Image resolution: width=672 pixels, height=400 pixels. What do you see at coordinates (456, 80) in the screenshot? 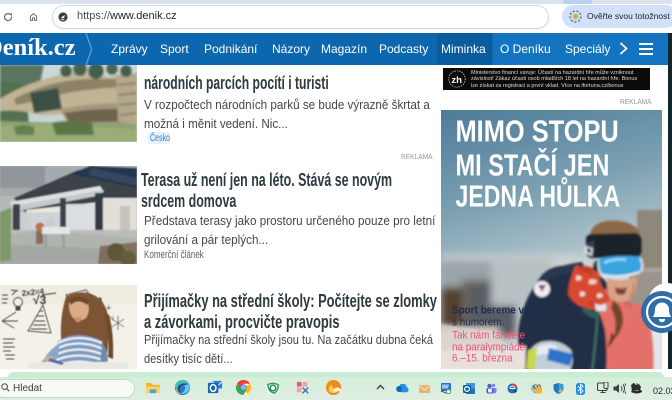
I see `svg-text: zh` at bounding box center [456, 80].